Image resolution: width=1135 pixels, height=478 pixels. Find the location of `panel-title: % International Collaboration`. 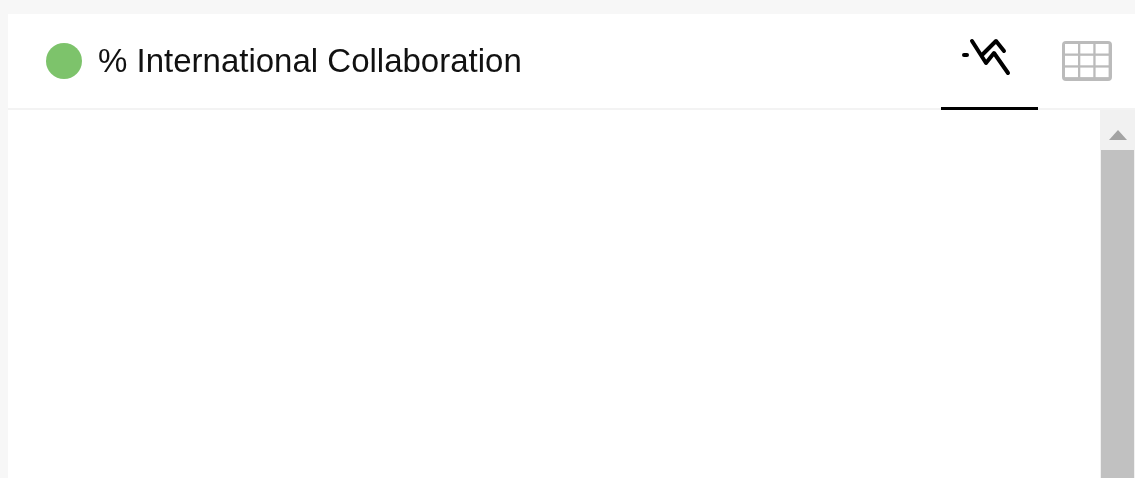

panel-title: % International Collaboration is located at coordinates (310, 61).